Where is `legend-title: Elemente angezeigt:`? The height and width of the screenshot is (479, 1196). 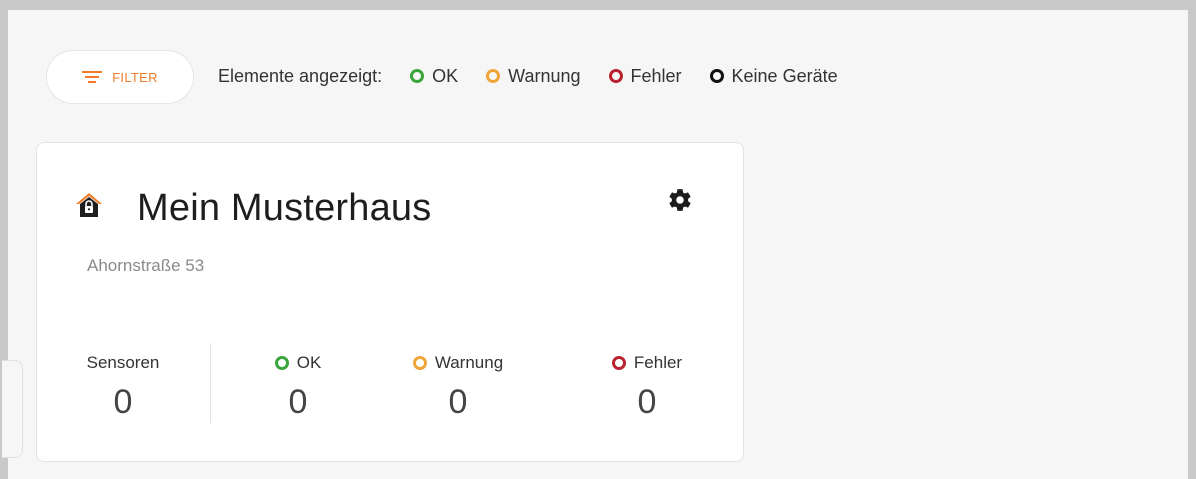
legend-title: Elemente angezeigt: is located at coordinates (300, 75).